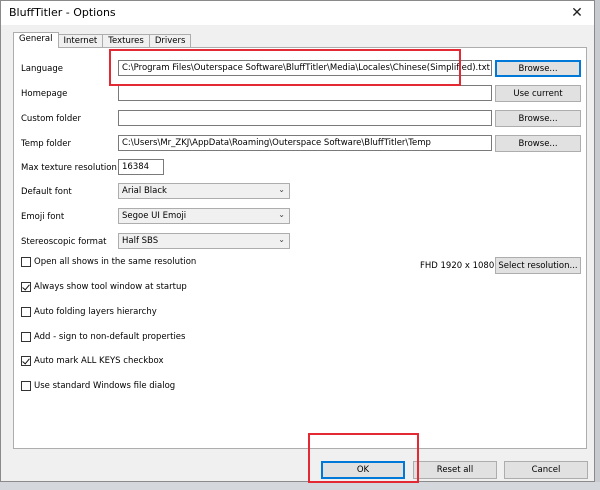  Describe the element at coordinates (36, 40) in the screenshot. I see `tab-general: General` at that location.